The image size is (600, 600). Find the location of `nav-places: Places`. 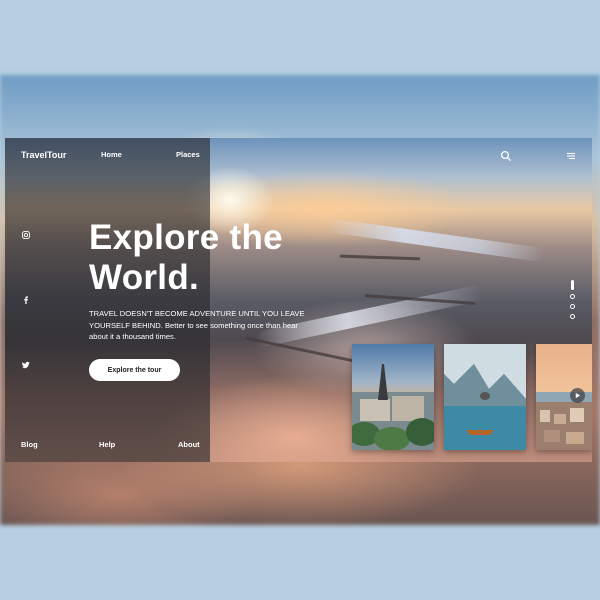

nav-places: Places is located at coordinates (188, 154).